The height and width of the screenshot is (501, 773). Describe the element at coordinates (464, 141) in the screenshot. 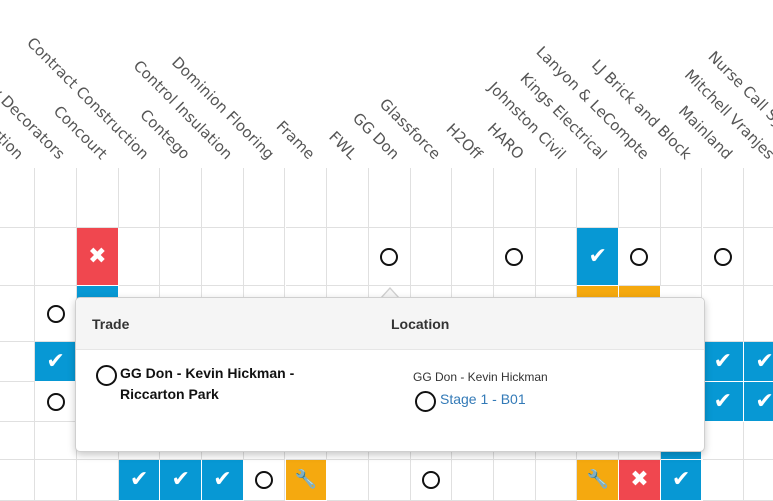

I see `column-header: H2Off` at that location.